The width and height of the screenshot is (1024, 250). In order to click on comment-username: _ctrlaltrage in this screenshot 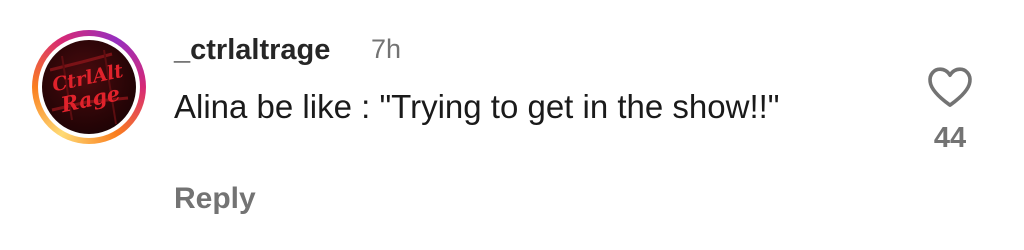, I will do `click(252, 50)`.